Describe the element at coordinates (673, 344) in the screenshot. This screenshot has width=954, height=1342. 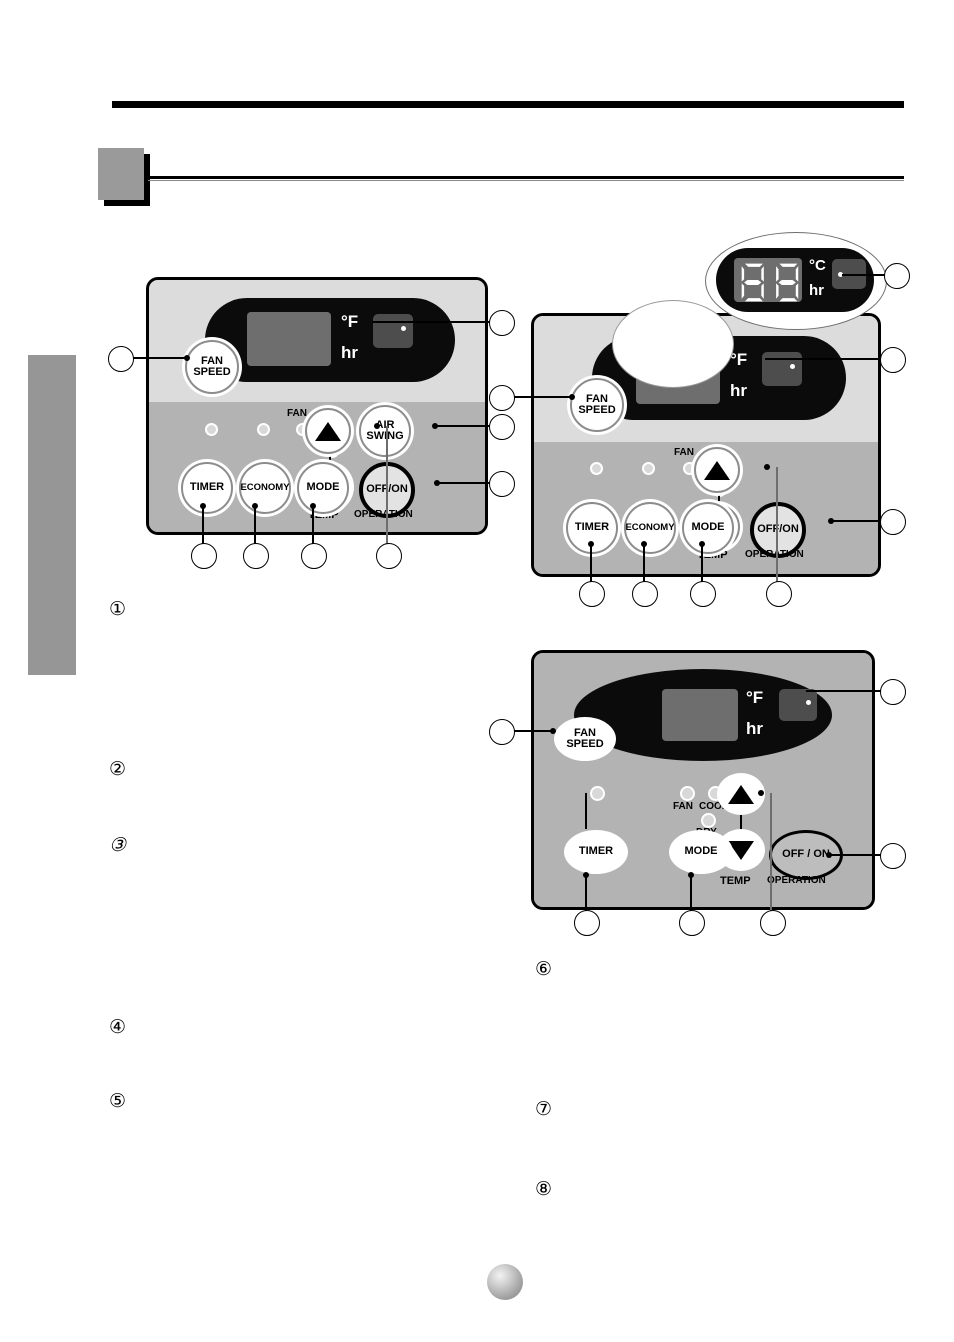
I see `magnifier-tail` at that location.